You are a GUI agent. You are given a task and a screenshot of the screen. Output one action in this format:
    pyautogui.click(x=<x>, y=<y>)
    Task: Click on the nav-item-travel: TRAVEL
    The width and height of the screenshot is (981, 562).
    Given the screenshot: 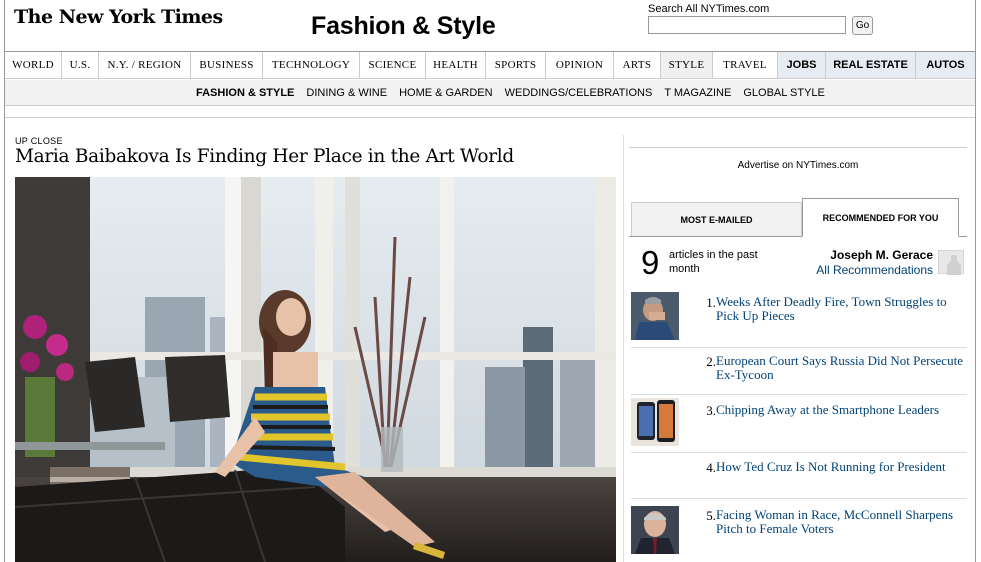 What is the action you would take?
    pyautogui.click(x=745, y=65)
    